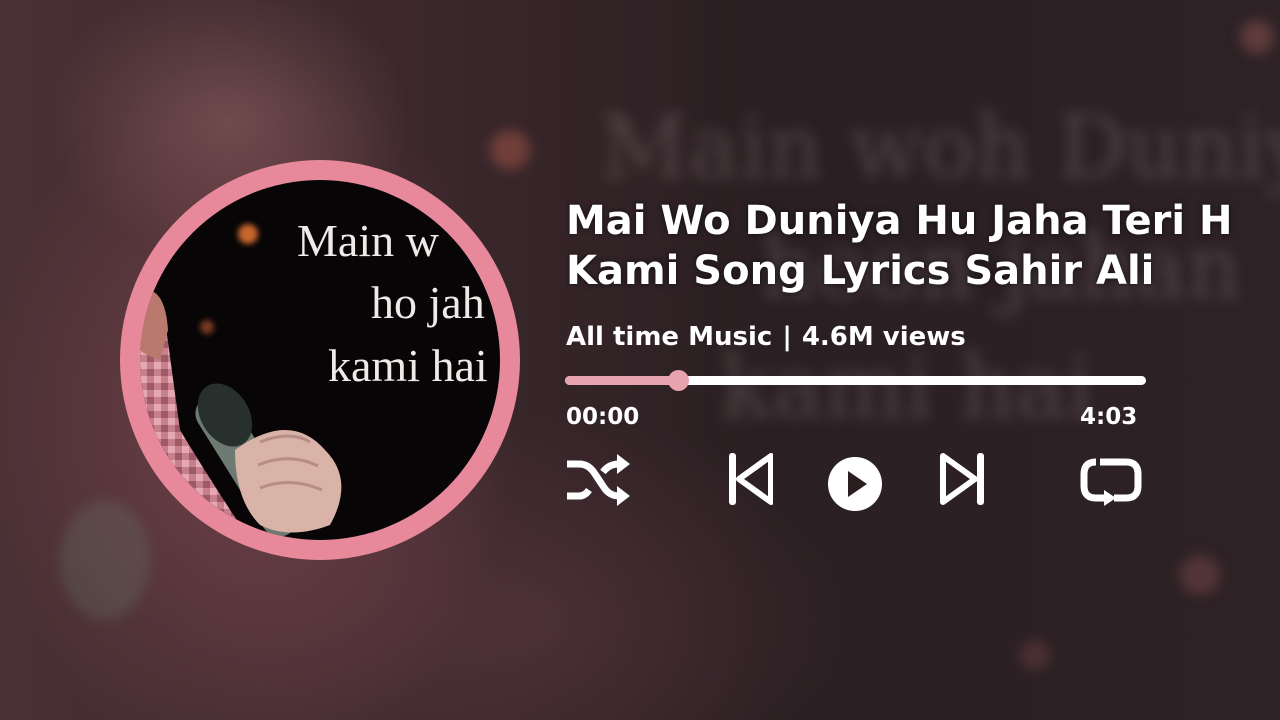 The image size is (1280, 720). Describe the element at coordinates (603, 417) in the screenshot. I see `current-time: 00:00` at that location.